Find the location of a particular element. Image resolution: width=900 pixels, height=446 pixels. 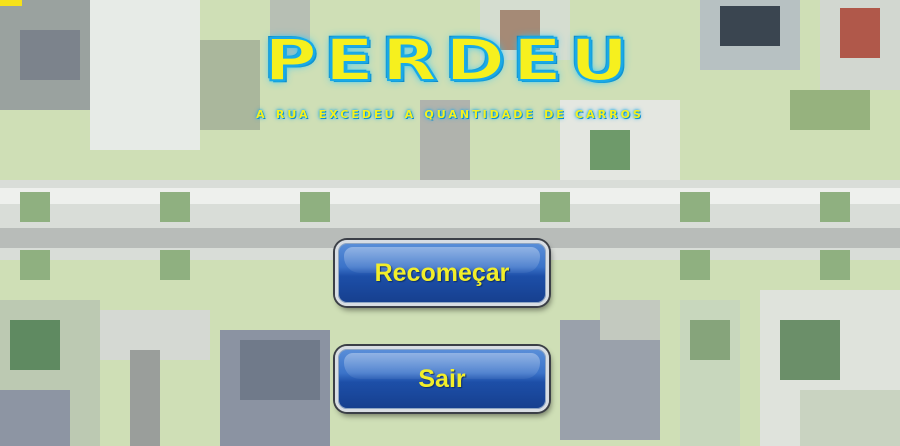

corner-marker is located at coordinates (11, 3).